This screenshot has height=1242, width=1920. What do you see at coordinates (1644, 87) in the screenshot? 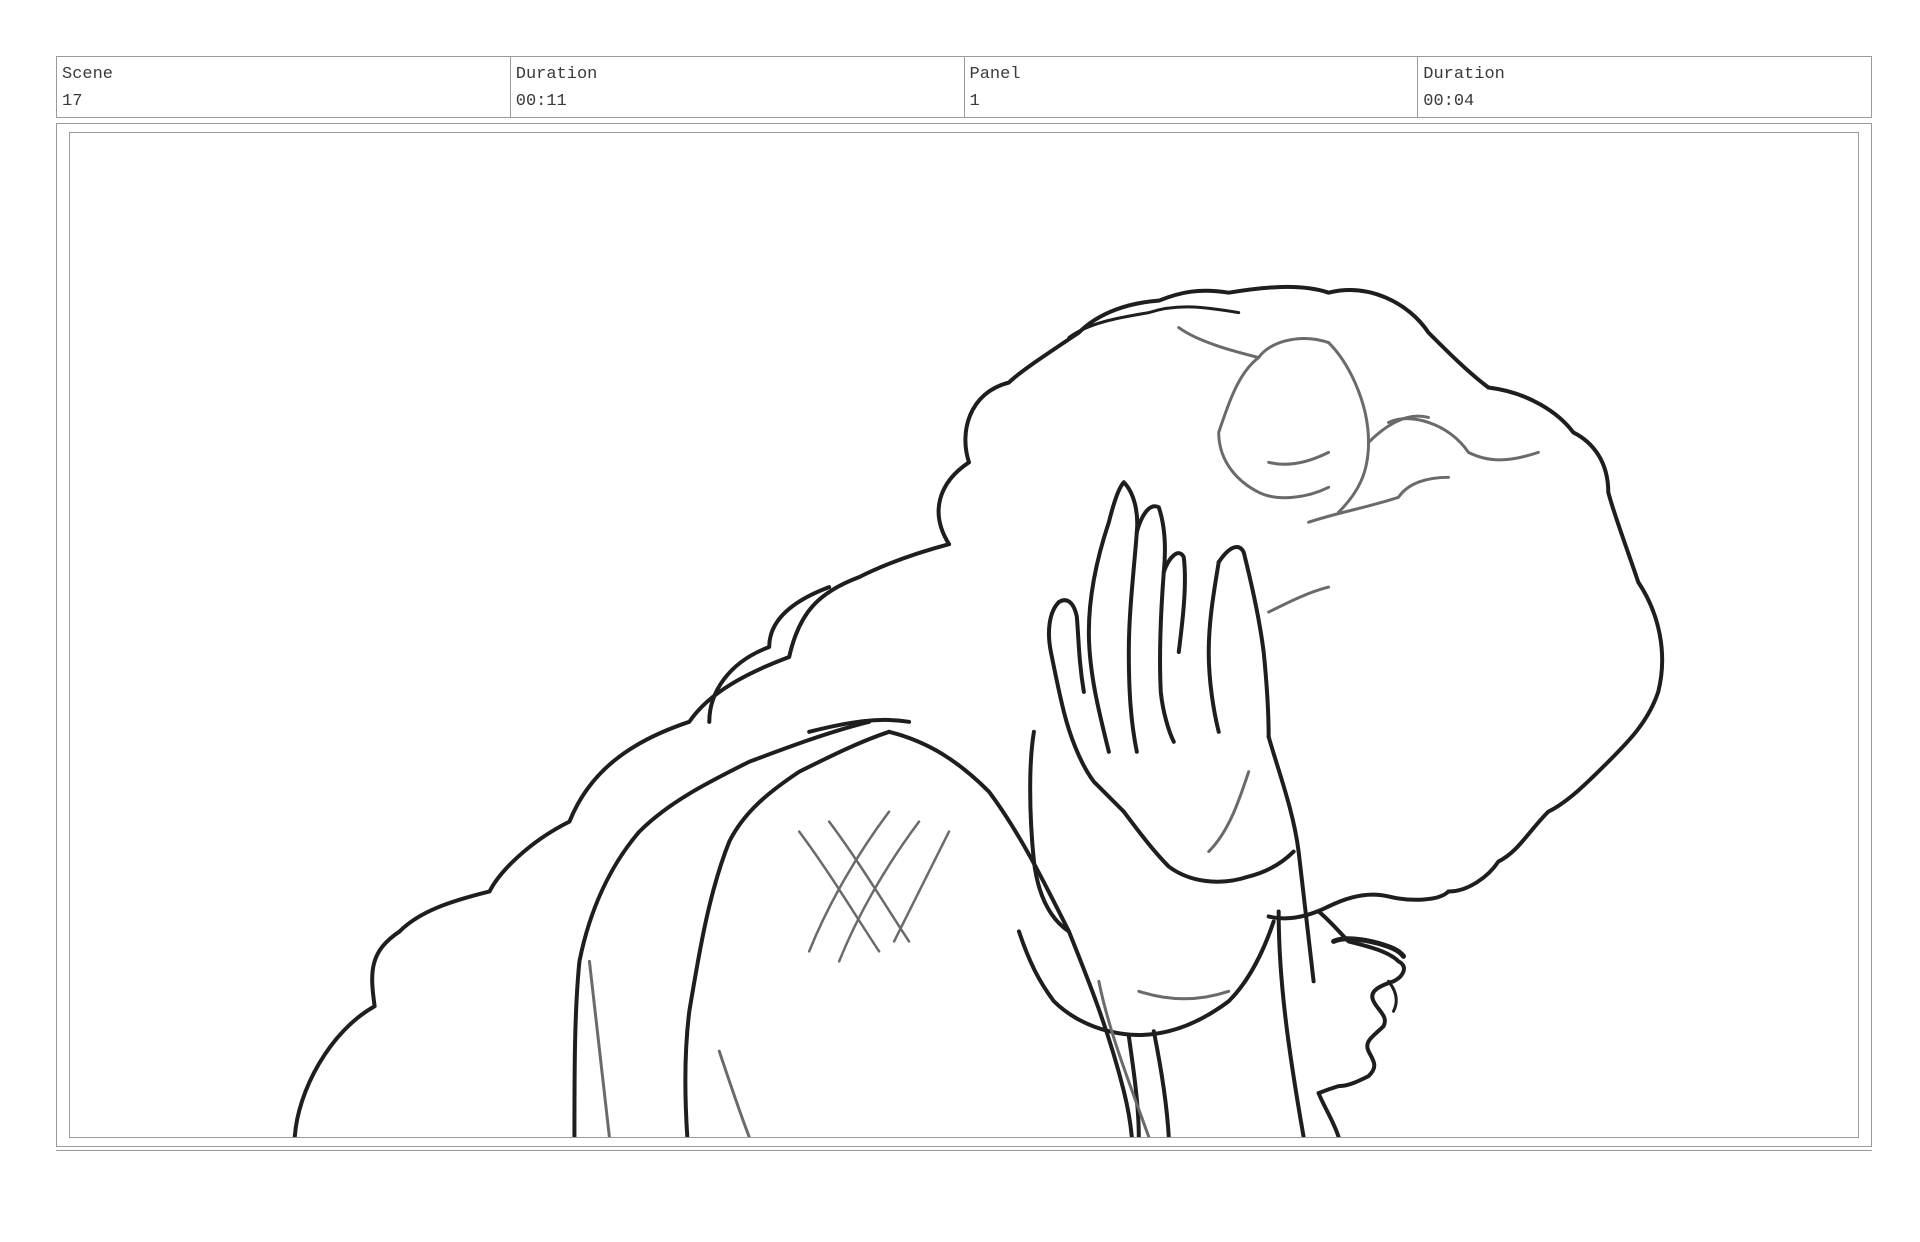
I see `panel-duration-cell: Duration 00:04` at bounding box center [1644, 87].